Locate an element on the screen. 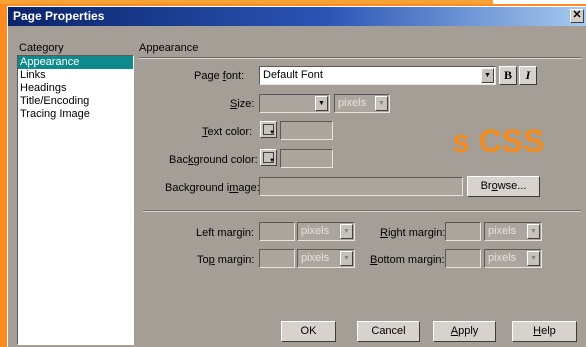  background-image-input is located at coordinates (361, 186).